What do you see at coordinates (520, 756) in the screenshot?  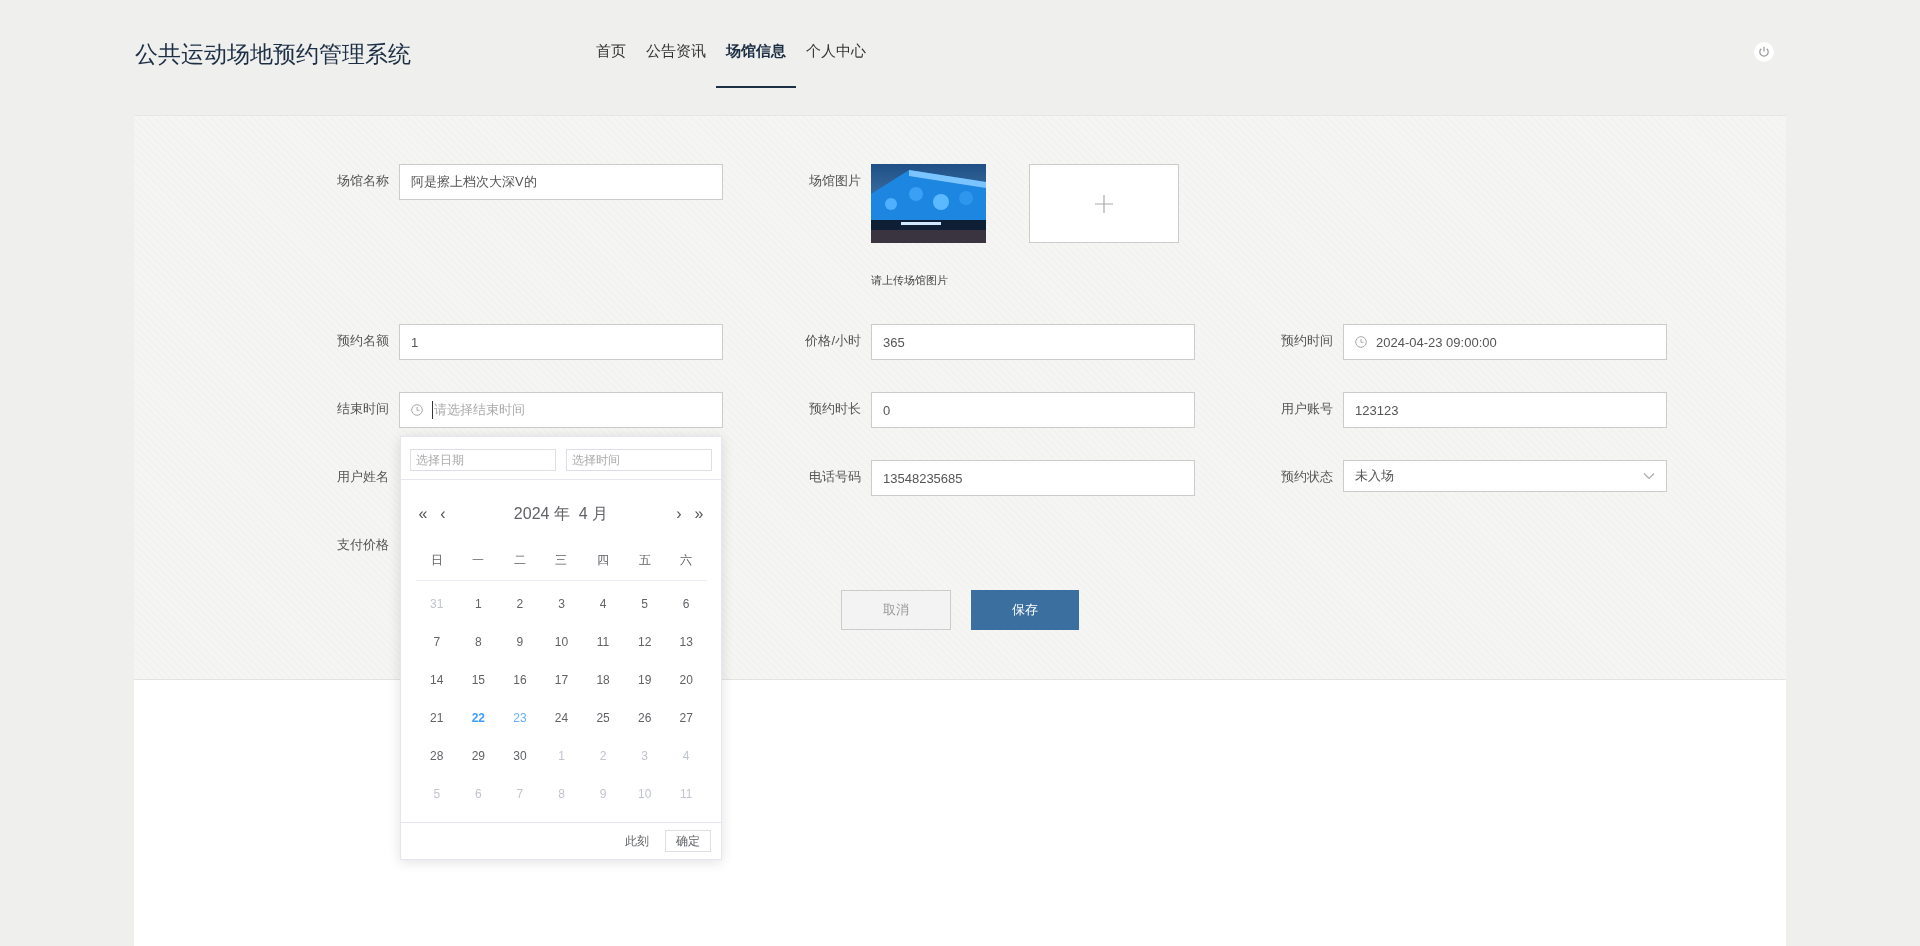 I see `calendar-day: 30` at bounding box center [520, 756].